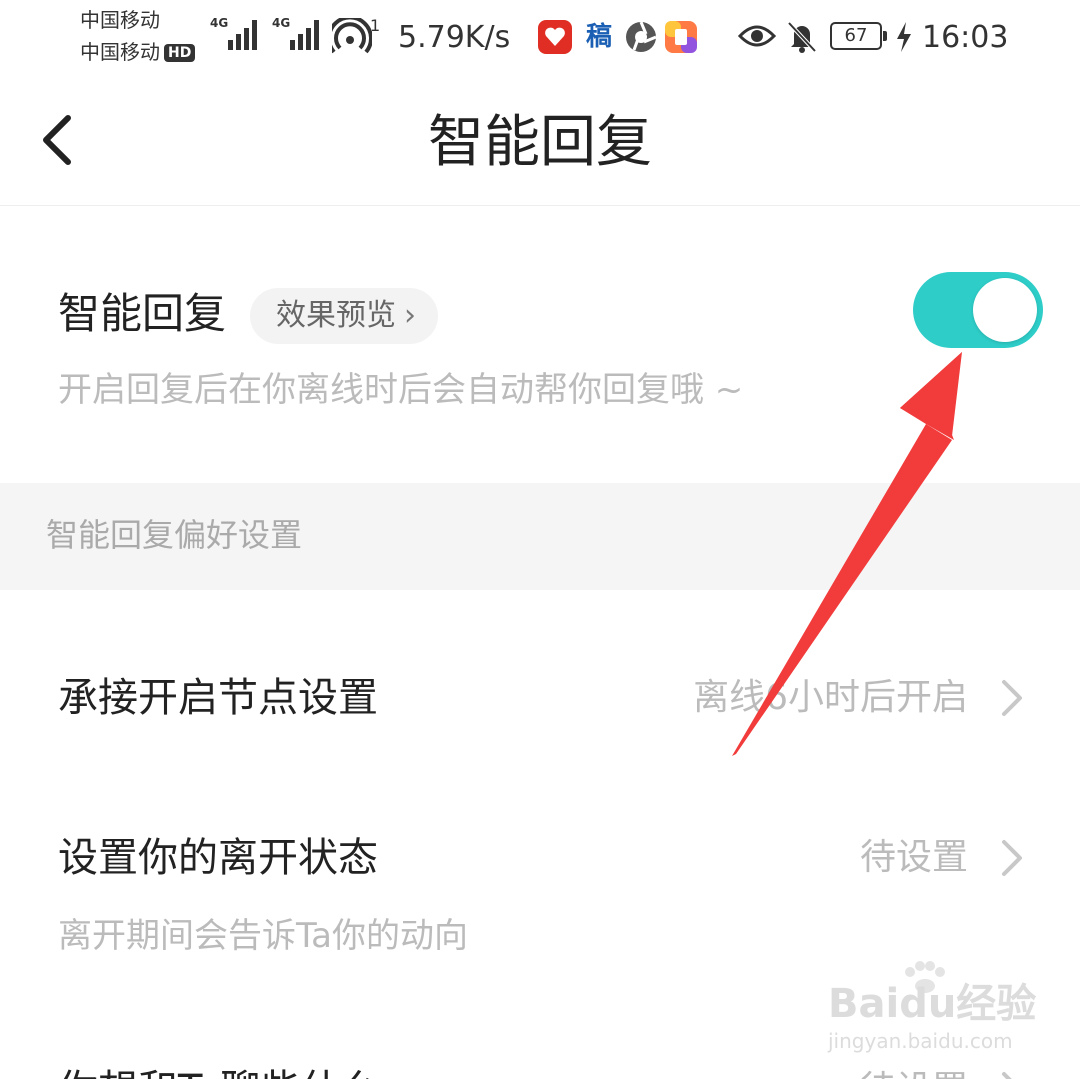 The width and height of the screenshot is (1080, 1079). What do you see at coordinates (410, 315) in the screenshot?
I see `chevron-right-icon: ›` at bounding box center [410, 315].